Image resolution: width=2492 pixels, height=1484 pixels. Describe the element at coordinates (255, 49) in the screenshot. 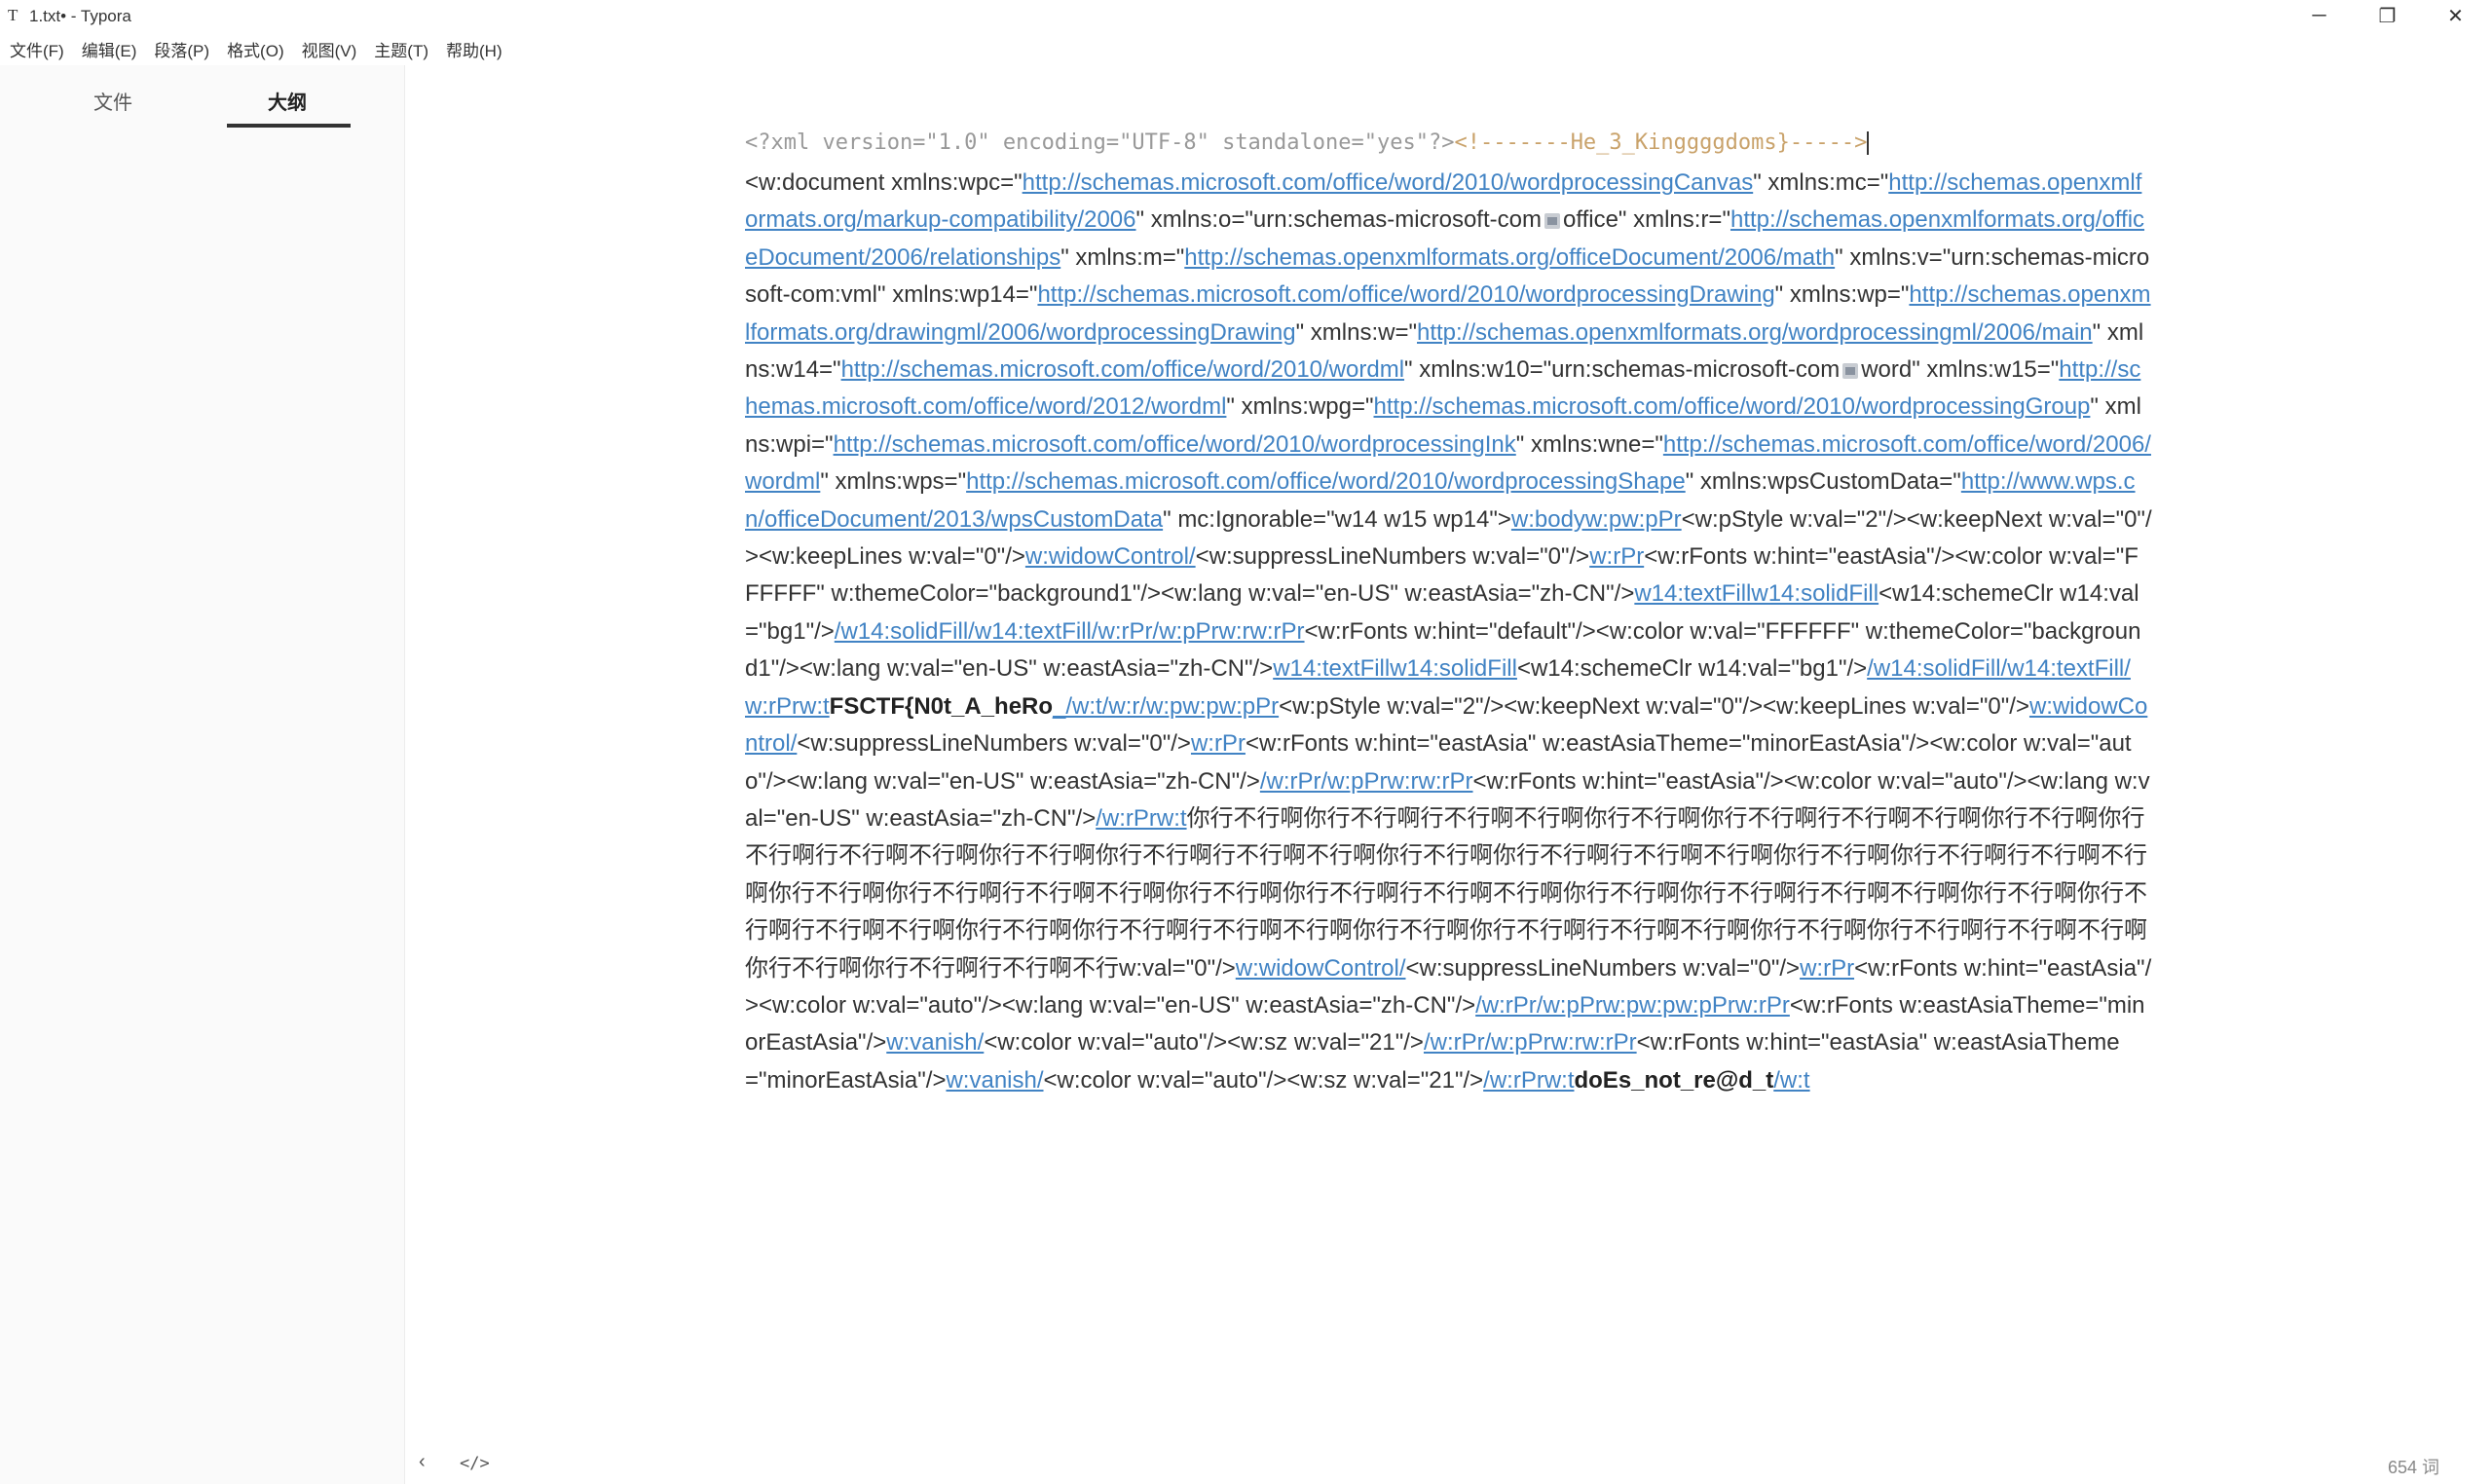

I see `menu-format: 格式(O)` at that location.